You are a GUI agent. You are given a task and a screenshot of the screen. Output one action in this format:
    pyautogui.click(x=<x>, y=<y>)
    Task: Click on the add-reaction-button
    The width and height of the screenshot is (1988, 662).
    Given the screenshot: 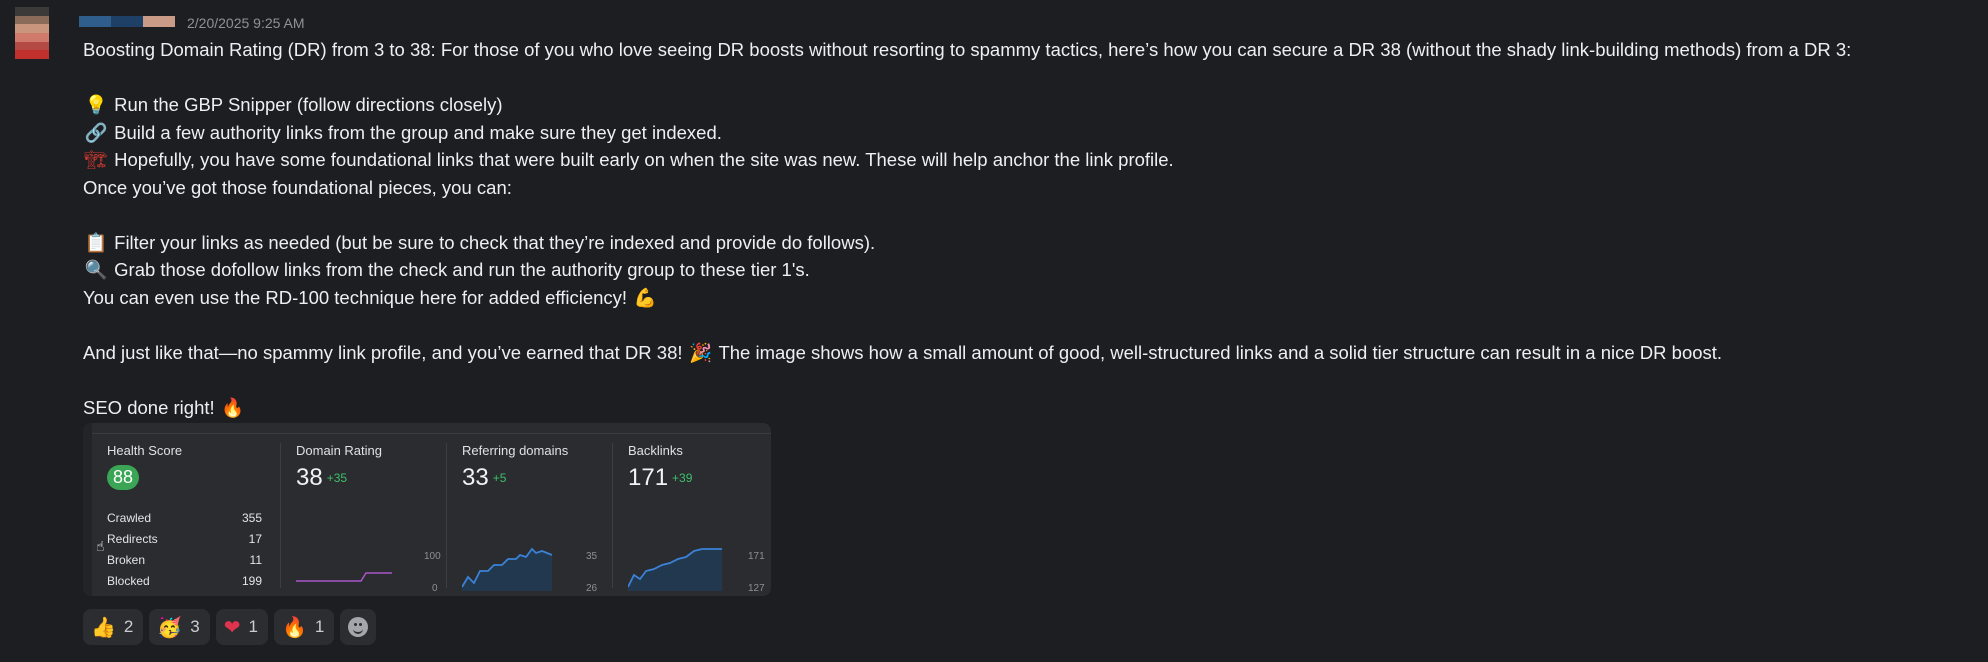 What is the action you would take?
    pyautogui.click(x=358, y=627)
    